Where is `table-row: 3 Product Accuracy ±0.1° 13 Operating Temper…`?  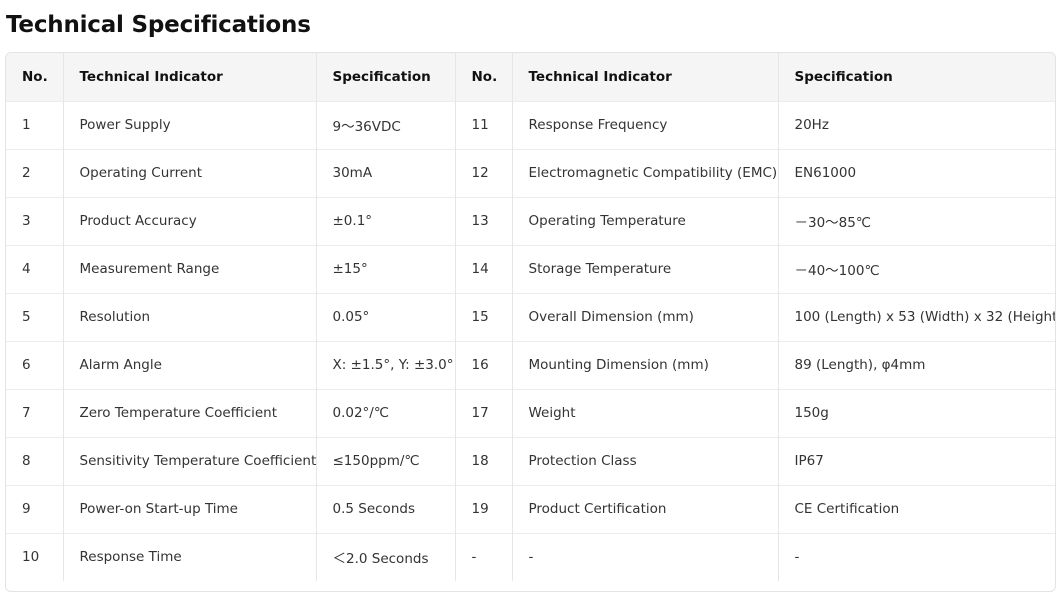
table-row: 3 Product Accuracy ±0.1° 13 Operating Temper… is located at coordinates (530, 220).